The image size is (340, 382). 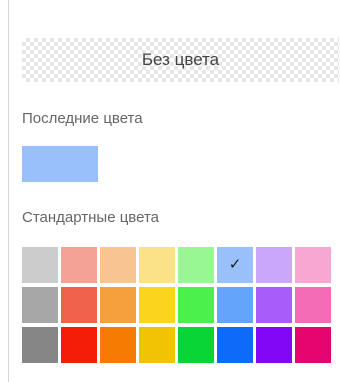 I want to click on standard-colors-label: Стандартные цвета, so click(x=90, y=217).